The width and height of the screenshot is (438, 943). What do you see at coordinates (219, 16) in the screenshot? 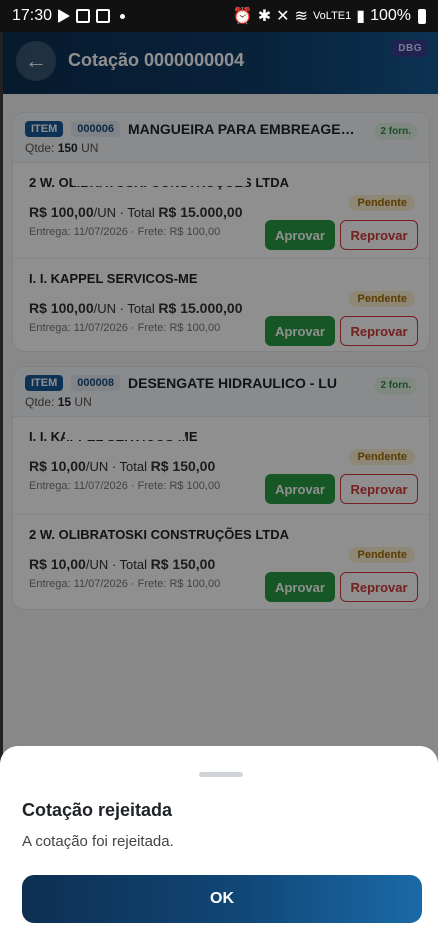
I see `status-bar: 17:30 ⏰ ✱ ✕ ≋ VoLTE1 ▮ 100%` at bounding box center [219, 16].